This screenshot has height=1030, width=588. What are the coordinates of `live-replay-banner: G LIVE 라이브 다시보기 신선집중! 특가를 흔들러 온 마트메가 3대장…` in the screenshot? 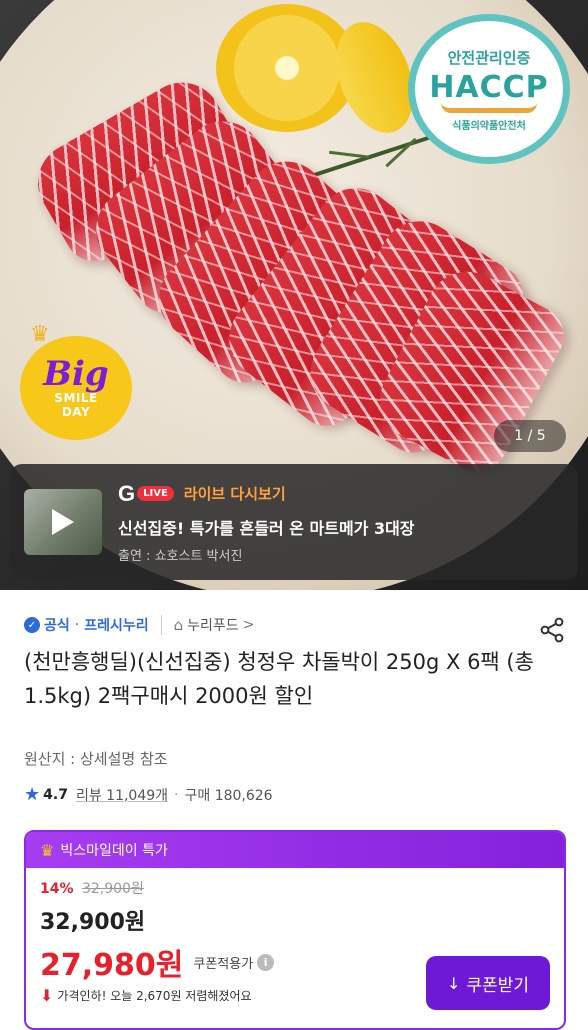 It's located at (294, 522).